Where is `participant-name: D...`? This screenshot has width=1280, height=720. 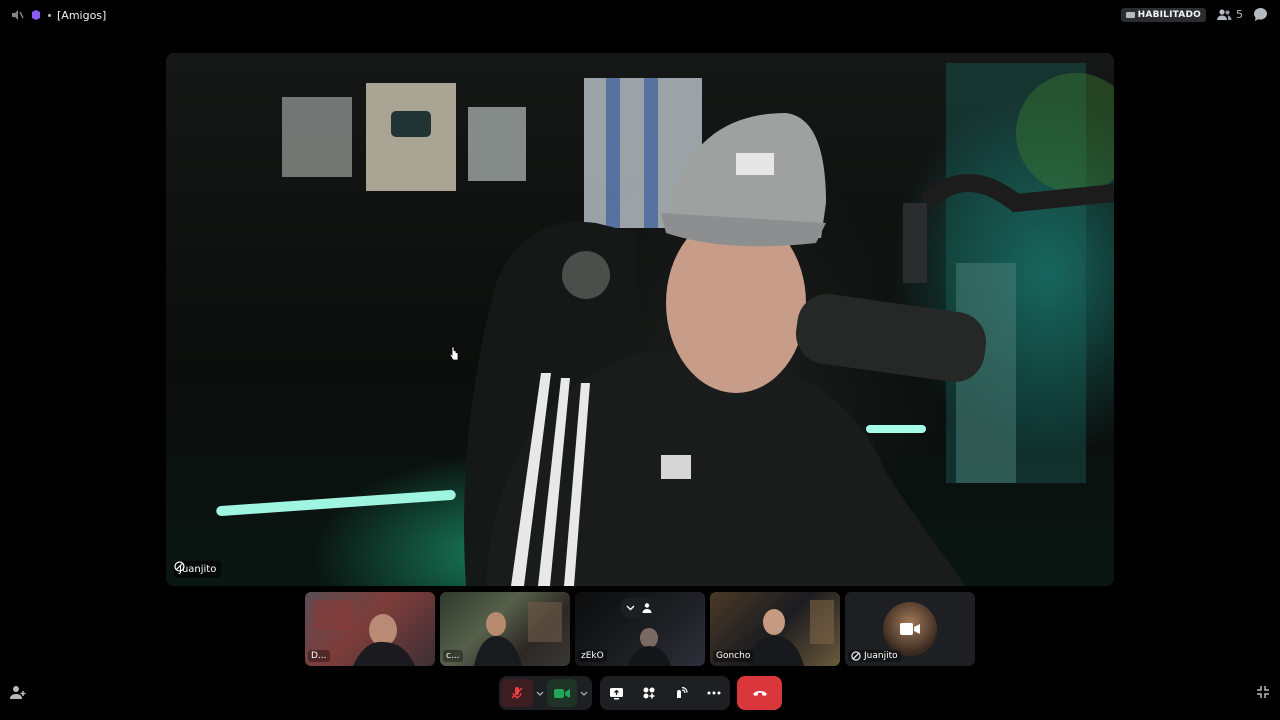
participant-name: D... is located at coordinates (319, 656).